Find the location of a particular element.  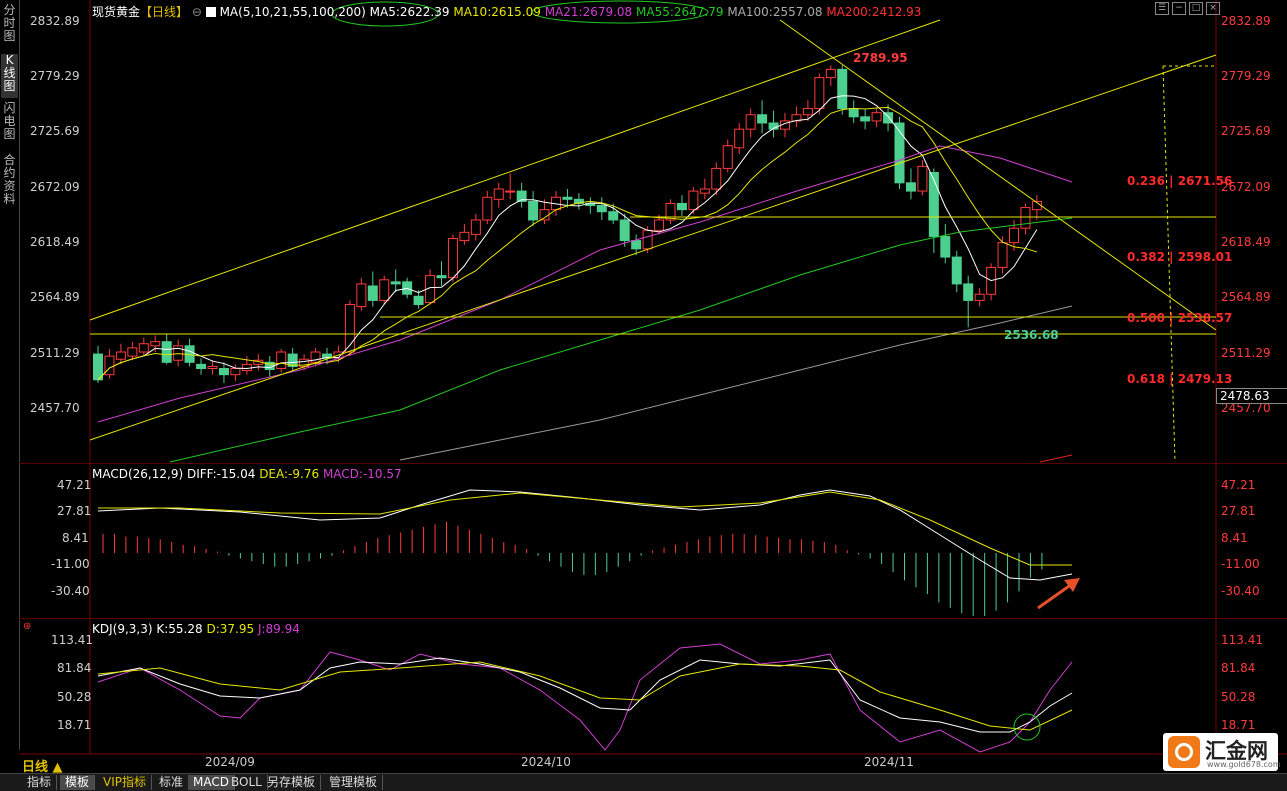

price-tick: 2457.70 is located at coordinates (55, 408).